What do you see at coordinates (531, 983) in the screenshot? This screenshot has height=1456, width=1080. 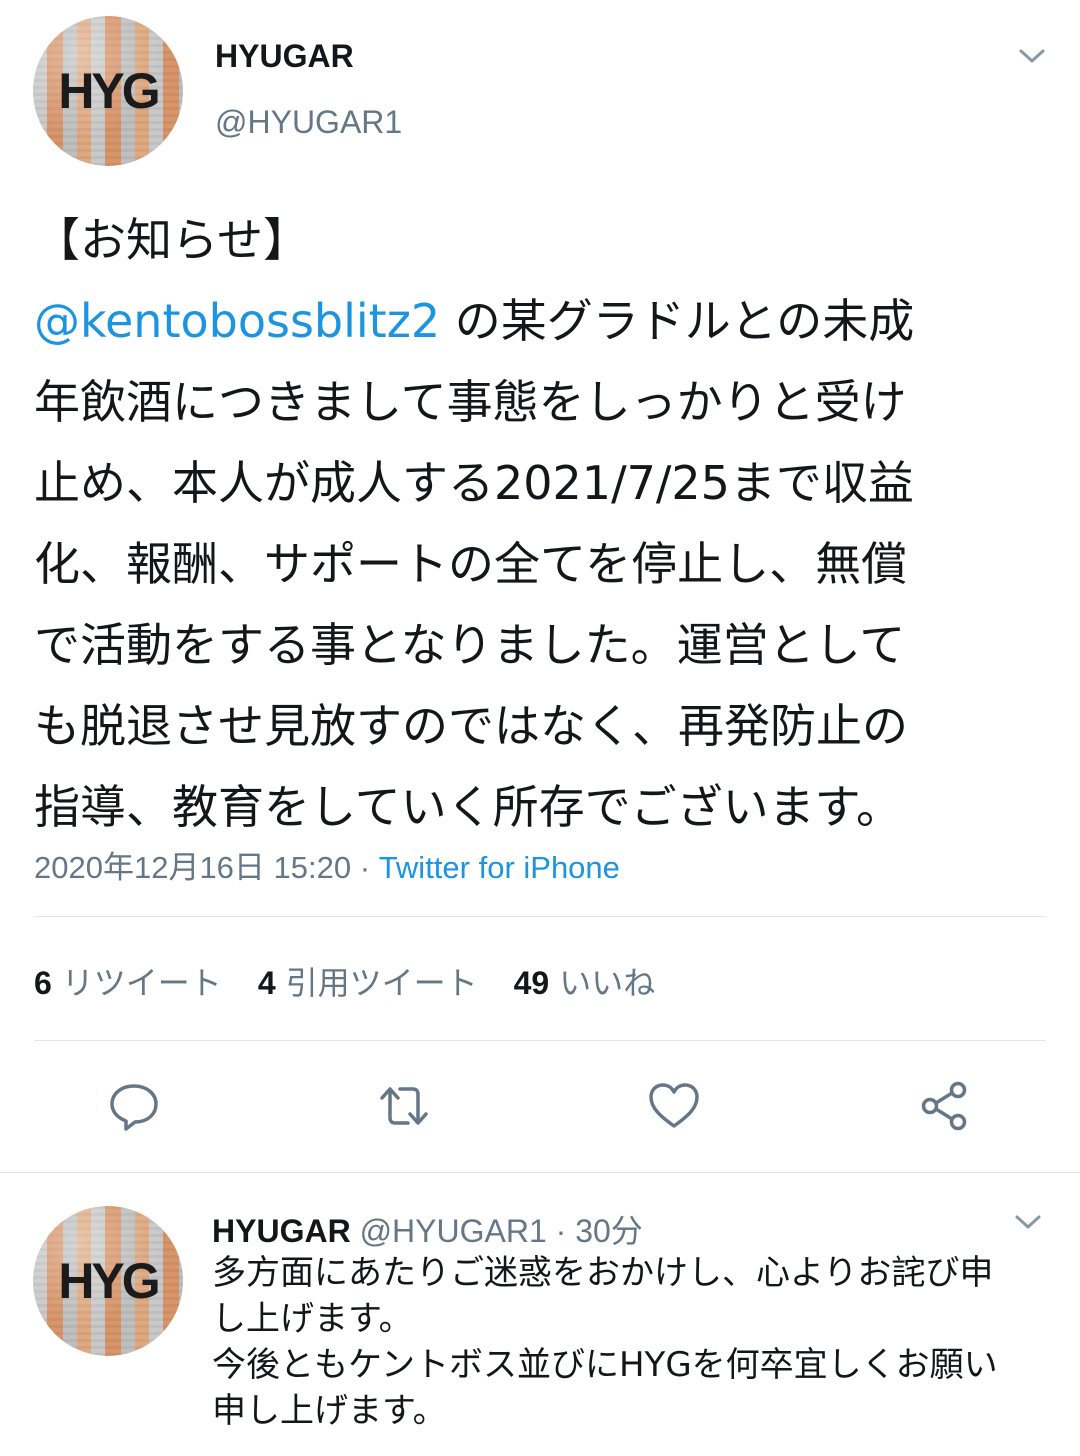 I see `likes-count: 49` at bounding box center [531, 983].